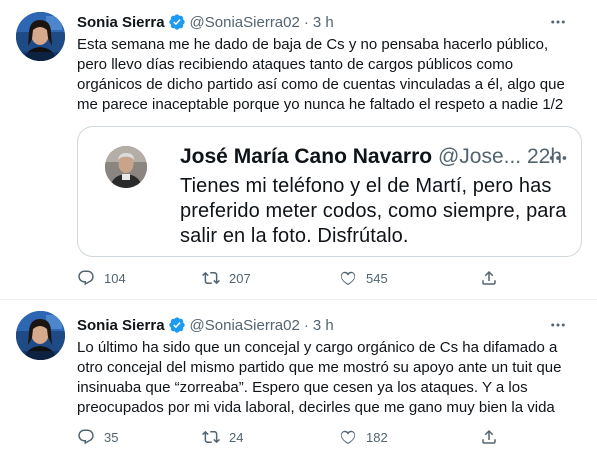  I want to click on quote-author-name: José María Cano Navarro, so click(306, 156).